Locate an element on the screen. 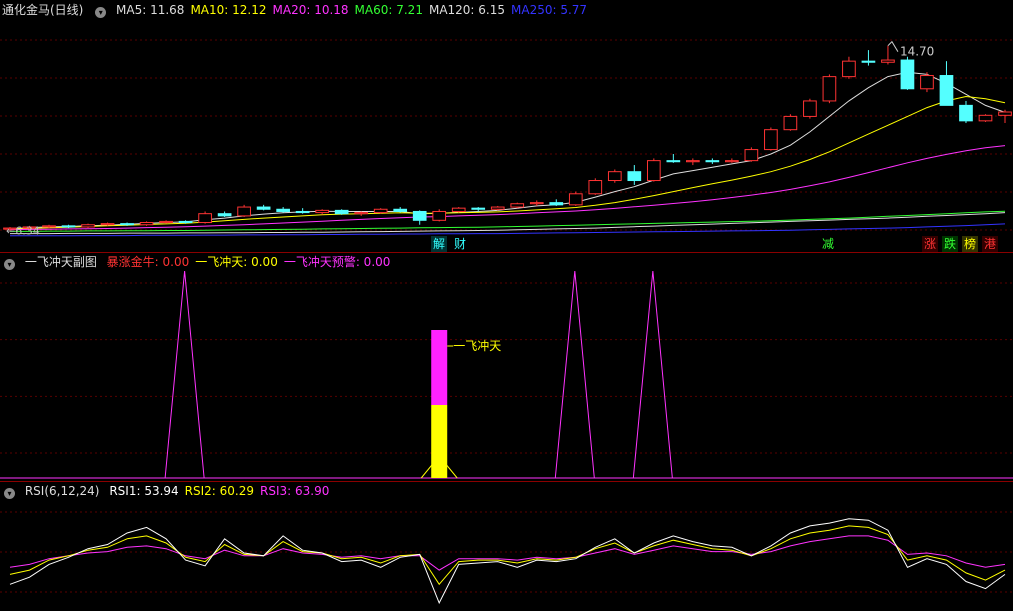 Image resolution: width=1013 pixels, height=611 pixels. event-badge: 跌 is located at coordinates (950, 244).